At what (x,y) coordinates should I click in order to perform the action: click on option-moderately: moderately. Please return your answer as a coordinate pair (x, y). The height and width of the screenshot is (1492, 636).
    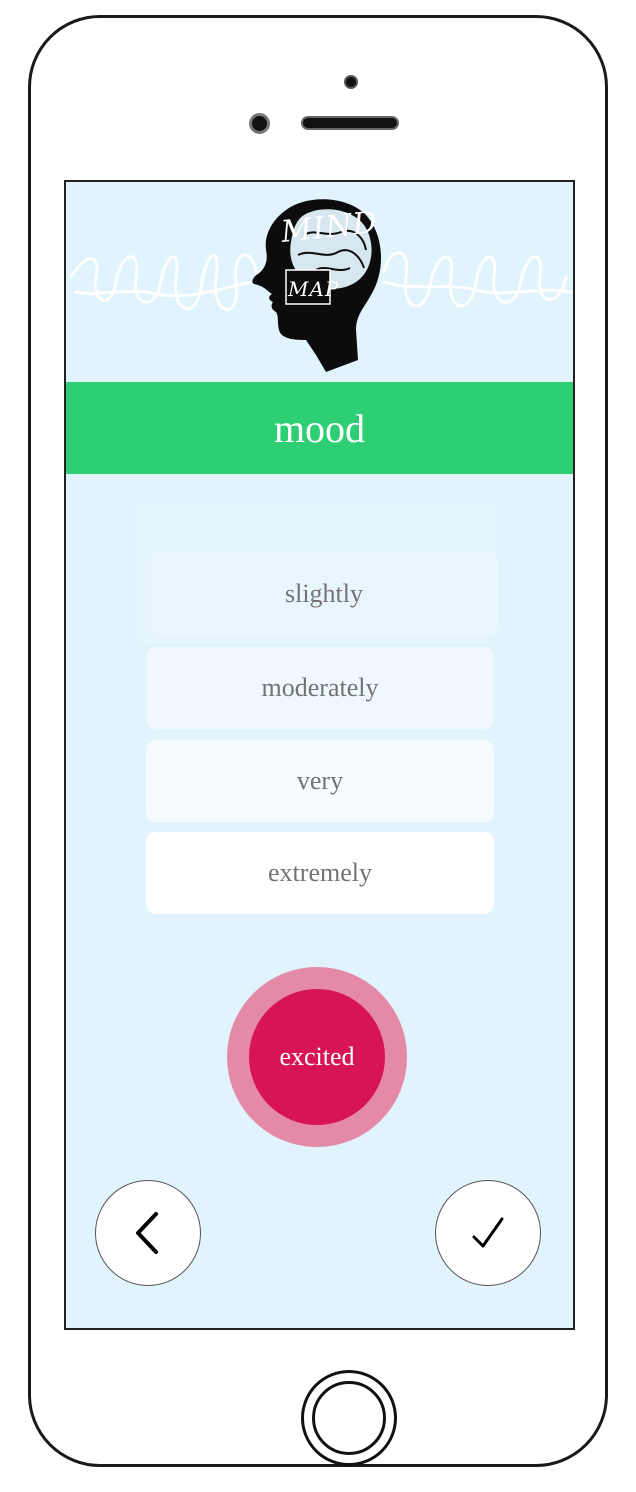
    Looking at the image, I should click on (320, 688).